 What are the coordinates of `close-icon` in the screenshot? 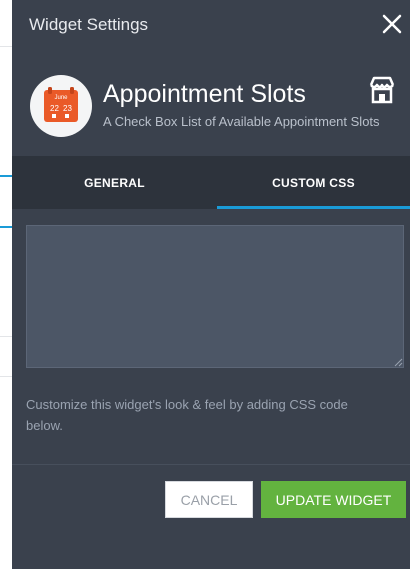 It's located at (392, 24).